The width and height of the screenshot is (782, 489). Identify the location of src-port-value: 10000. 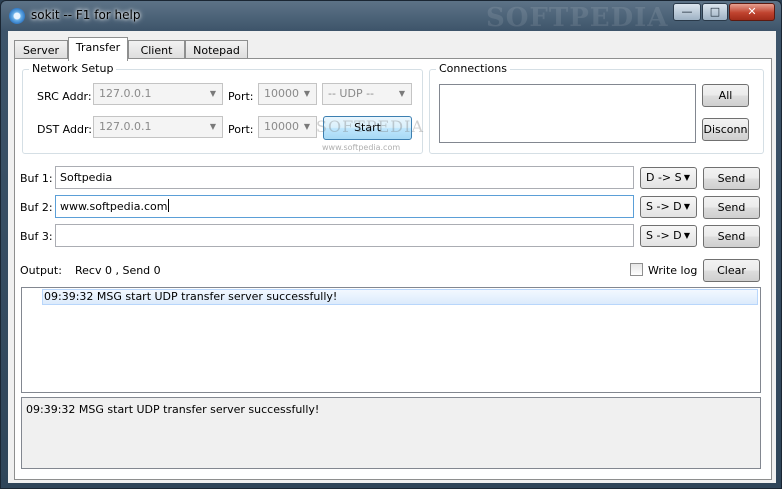
(281, 93).